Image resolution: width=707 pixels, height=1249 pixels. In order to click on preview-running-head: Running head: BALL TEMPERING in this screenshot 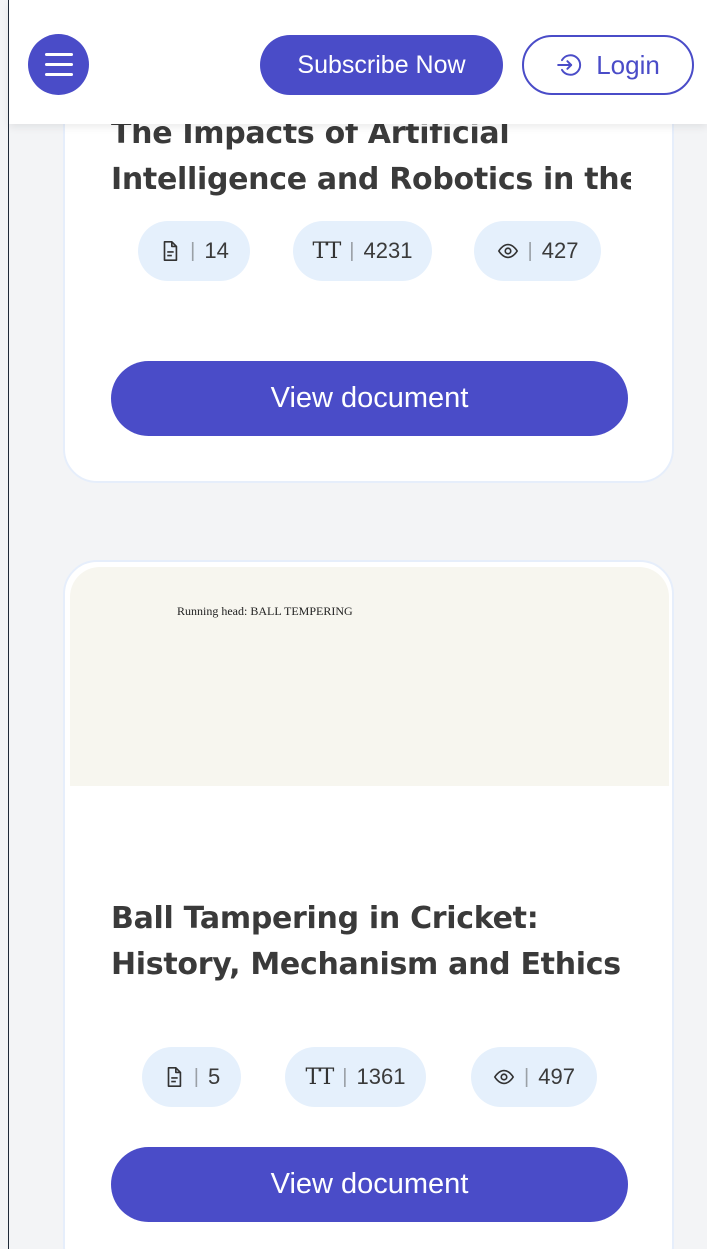, I will do `click(265, 611)`.